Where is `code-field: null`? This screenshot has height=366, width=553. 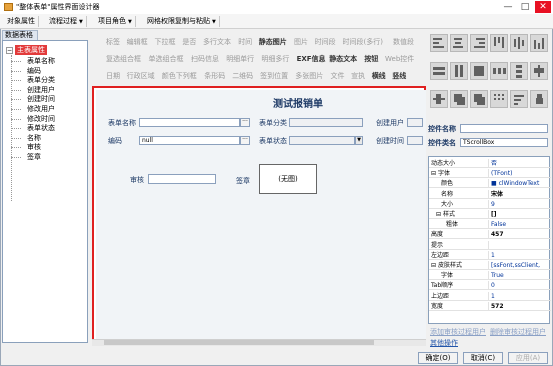
code-field: null is located at coordinates (189, 140).